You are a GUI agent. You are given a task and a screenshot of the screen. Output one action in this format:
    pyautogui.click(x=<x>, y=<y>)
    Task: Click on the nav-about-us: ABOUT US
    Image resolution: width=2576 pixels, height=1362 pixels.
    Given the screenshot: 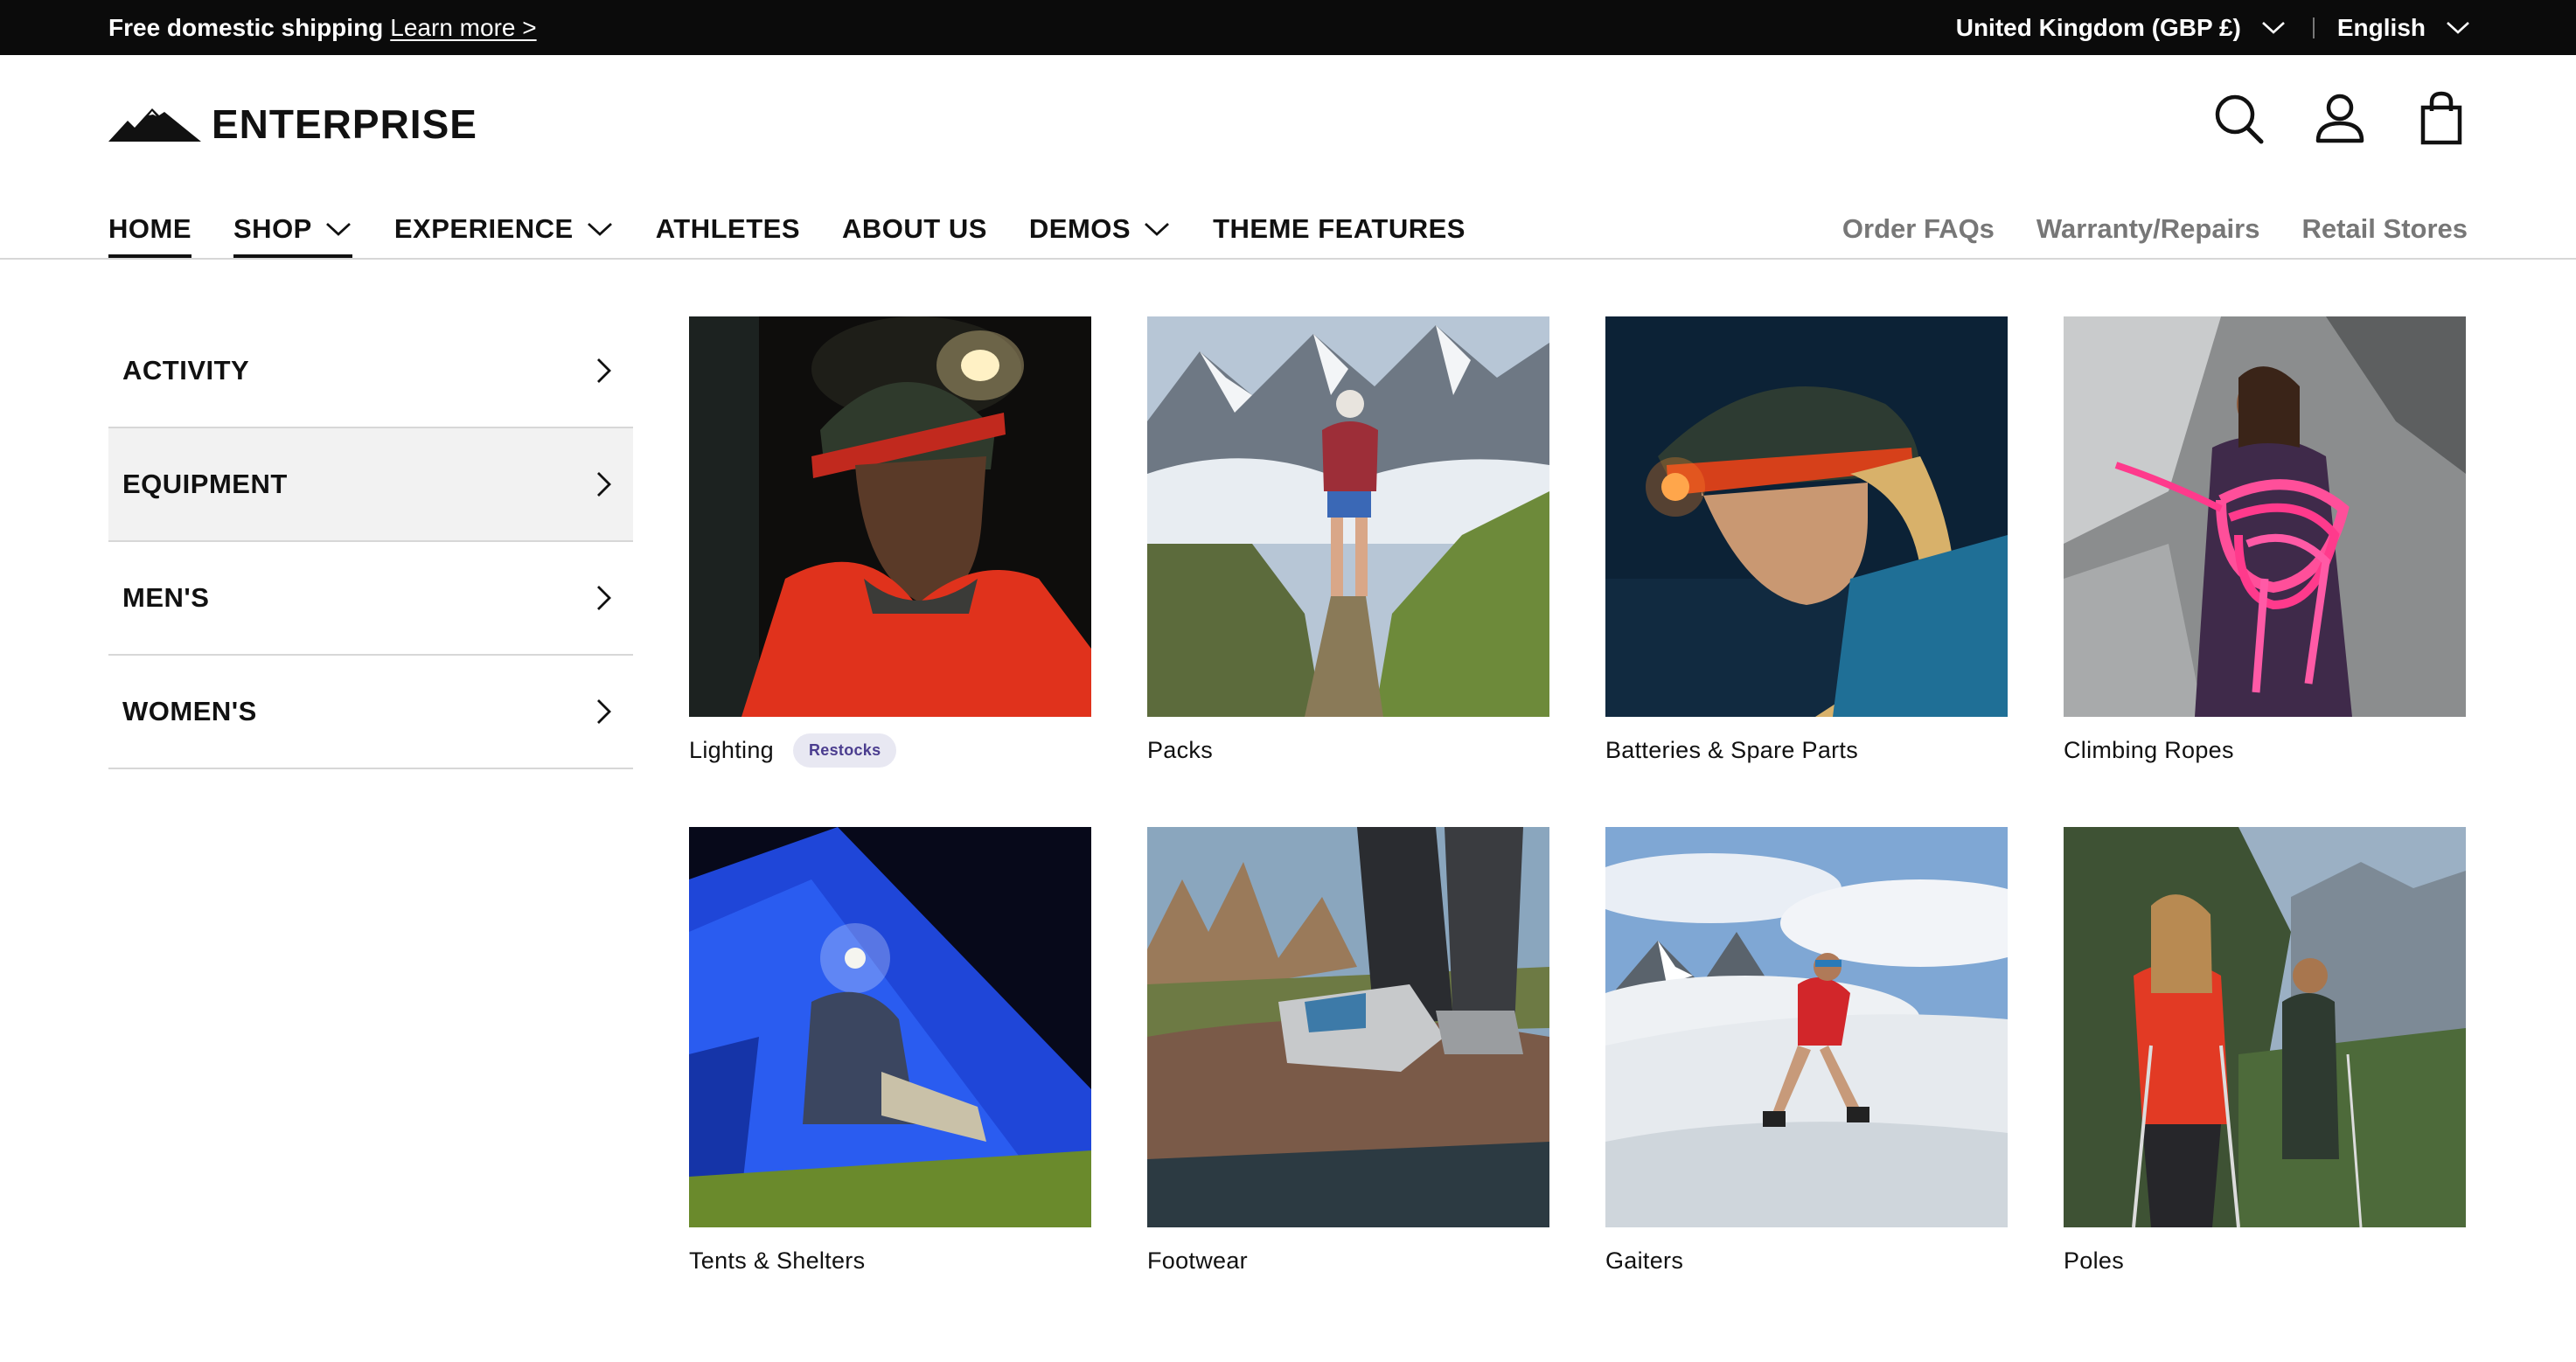 What is the action you would take?
    pyautogui.click(x=914, y=229)
    